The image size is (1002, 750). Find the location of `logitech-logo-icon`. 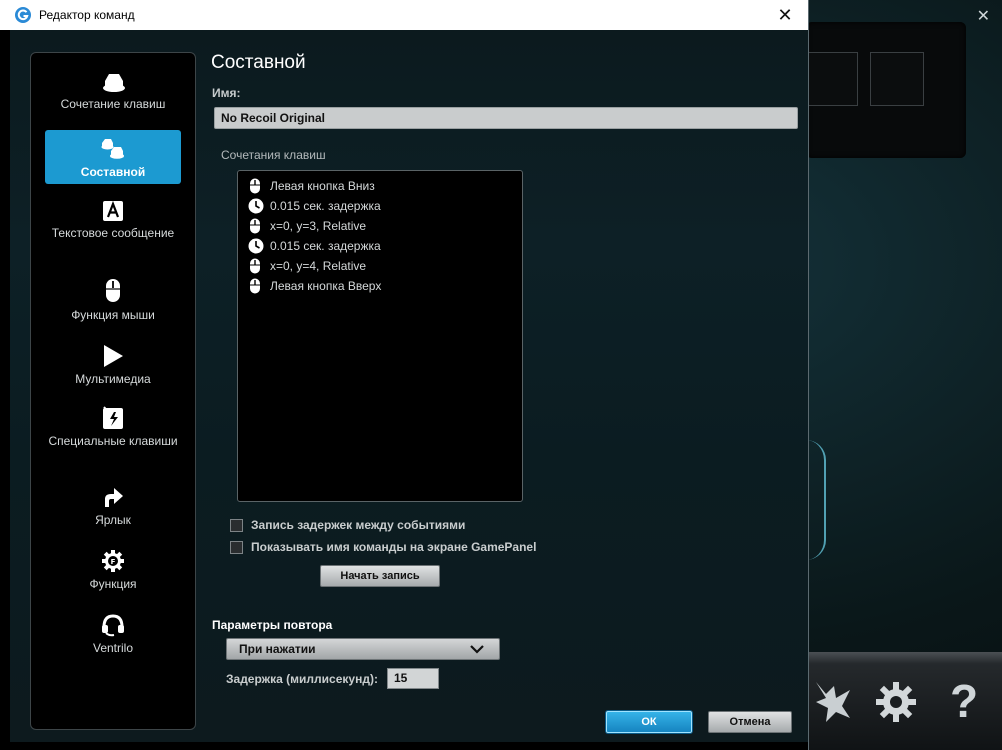

logitech-logo-icon is located at coordinates (23, 15).